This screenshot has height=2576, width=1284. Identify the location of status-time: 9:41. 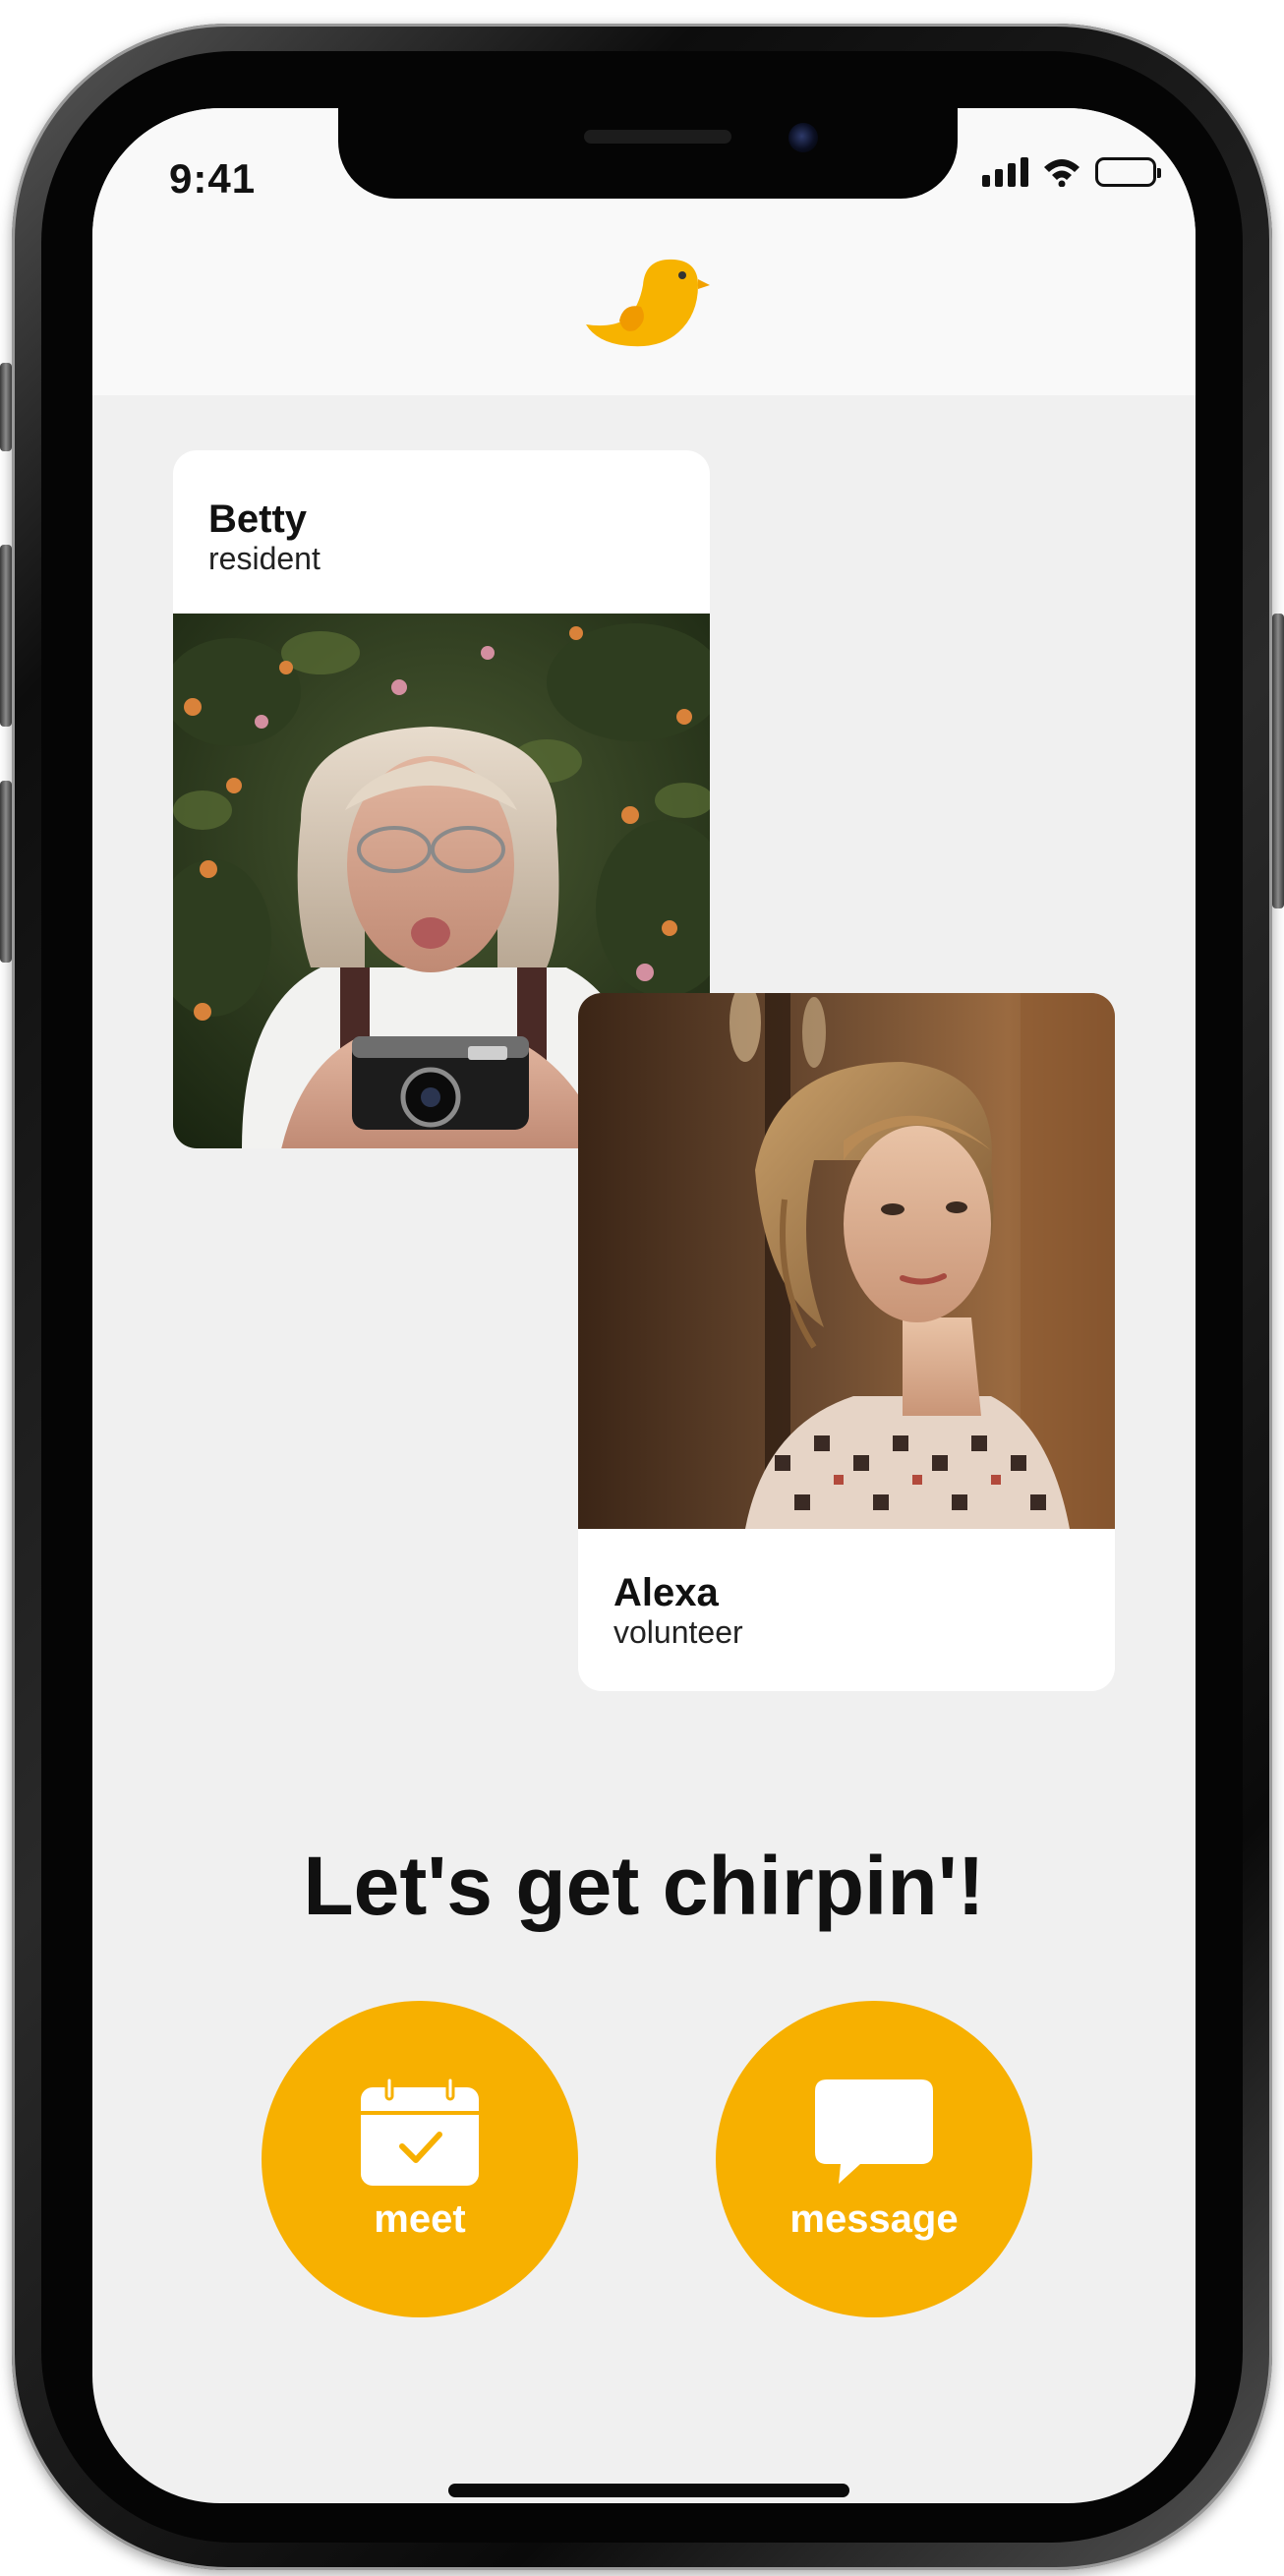
(213, 178).